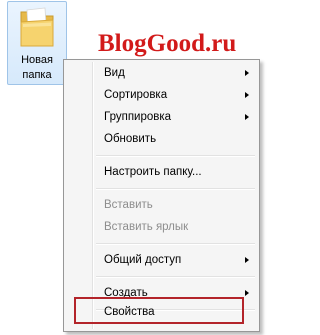 The image size is (320, 335). I want to click on menu-item-label: Обновить, so click(130, 139).